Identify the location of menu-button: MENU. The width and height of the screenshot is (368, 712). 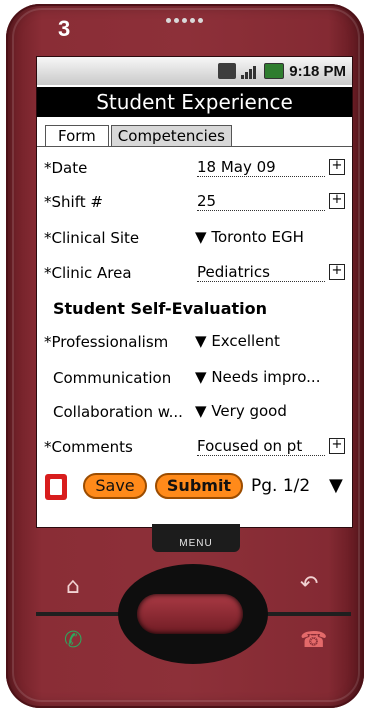
(196, 538).